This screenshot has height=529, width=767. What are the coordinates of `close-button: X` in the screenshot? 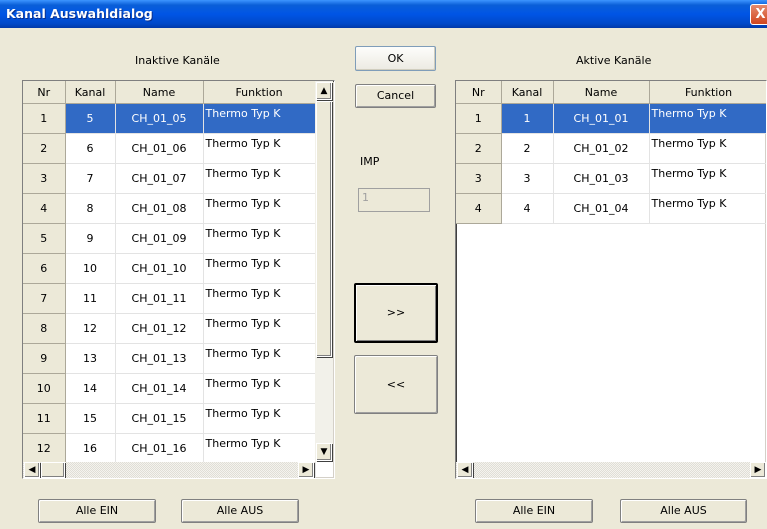 It's located at (758, 14).